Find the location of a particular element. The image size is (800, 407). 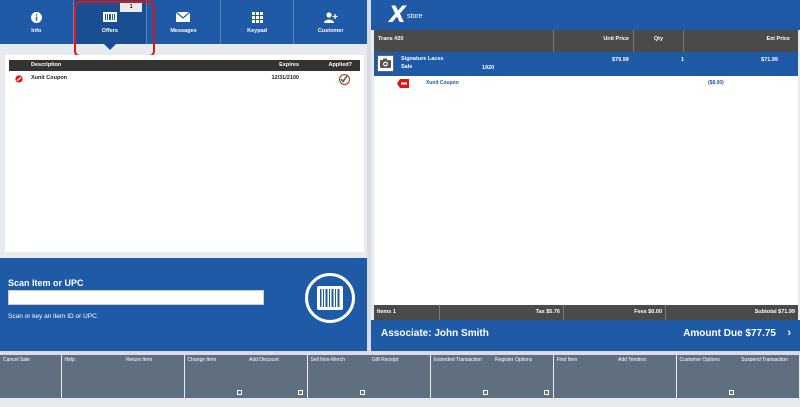

button-label: Add Tenders is located at coordinates (632, 360).